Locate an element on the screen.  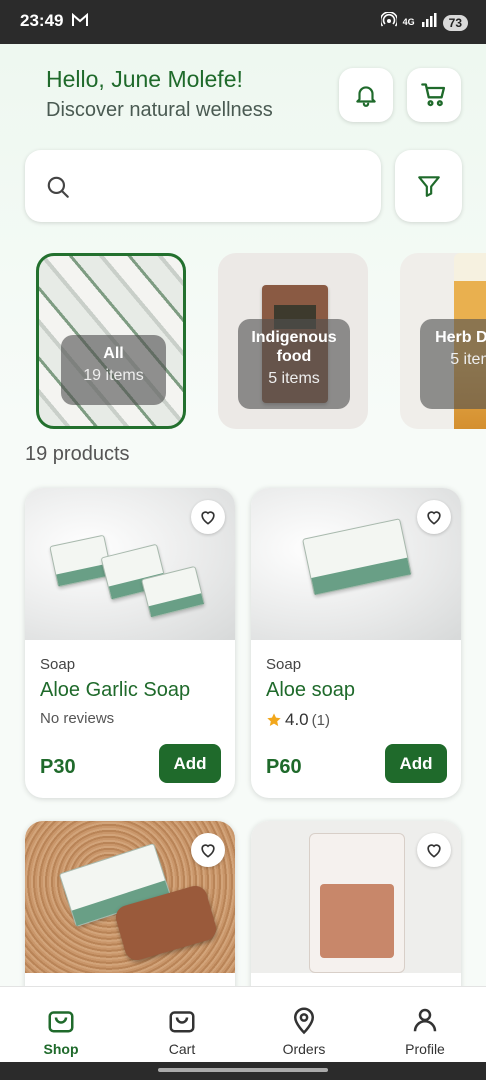
location-pin-icon is located at coordinates (304, 1021).